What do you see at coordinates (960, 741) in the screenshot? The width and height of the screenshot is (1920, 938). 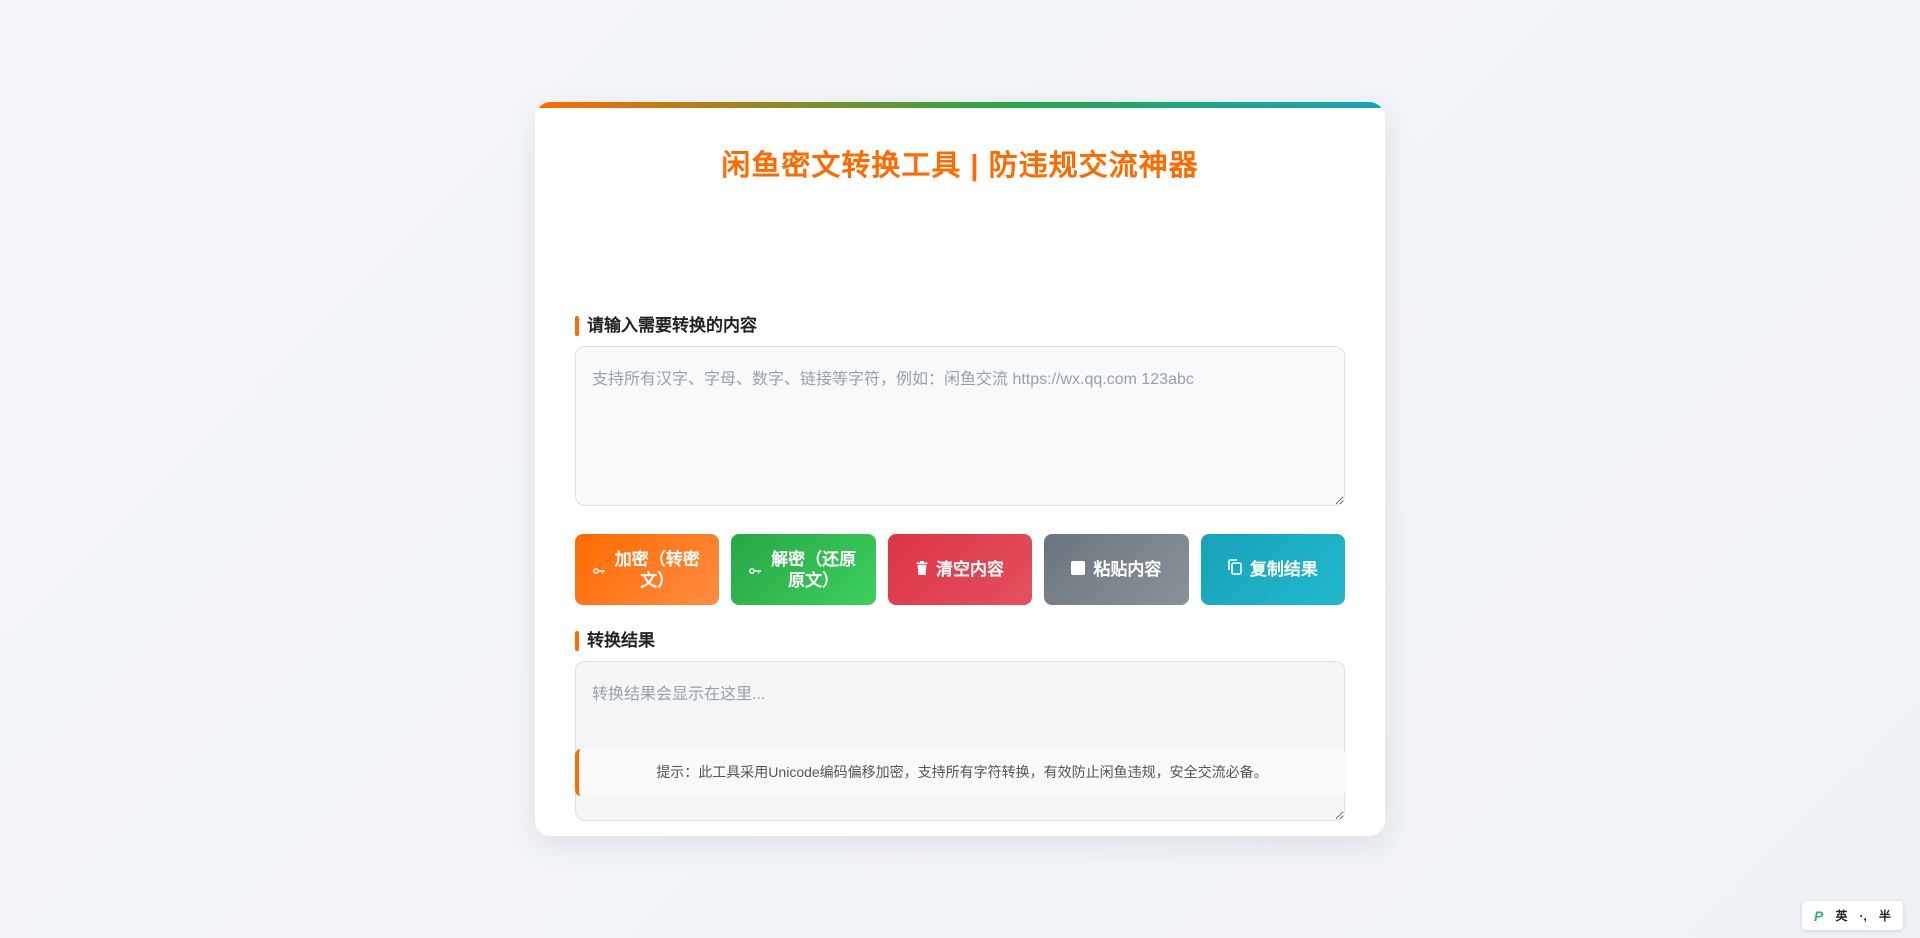 I see `output-textarea` at bounding box center [960, 741].